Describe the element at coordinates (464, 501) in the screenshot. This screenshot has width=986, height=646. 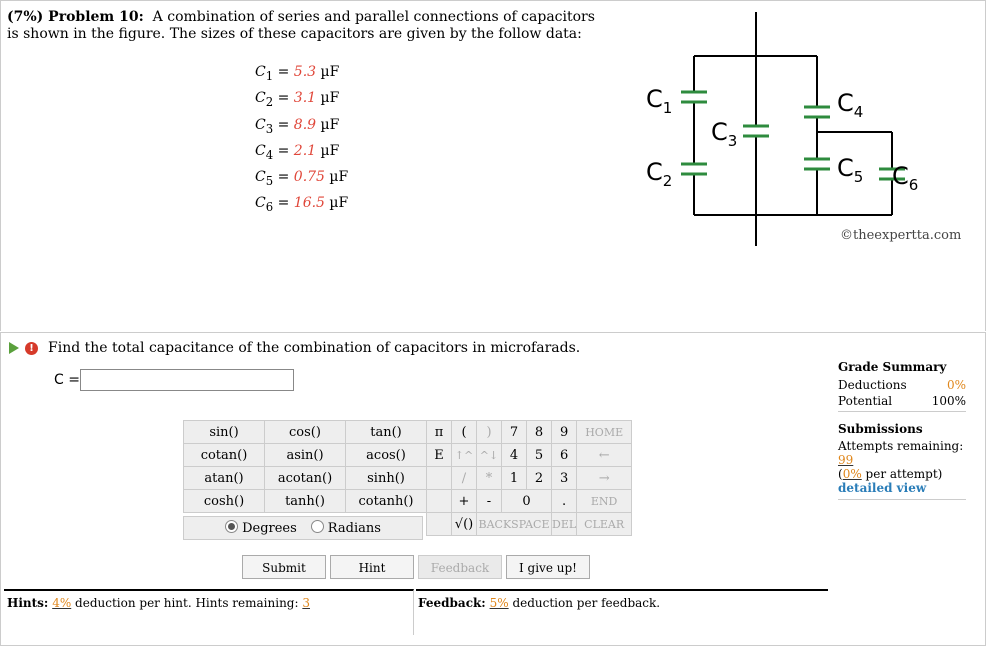
I see `key-plus: +` at that location.